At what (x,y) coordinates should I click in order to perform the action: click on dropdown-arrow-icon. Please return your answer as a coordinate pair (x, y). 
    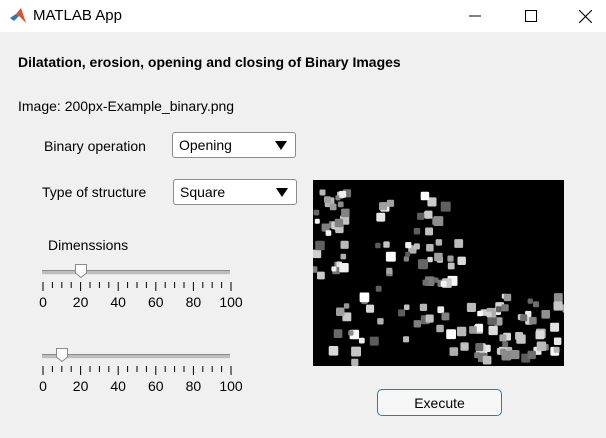
    Looking at the image, I should click on (282, 192).